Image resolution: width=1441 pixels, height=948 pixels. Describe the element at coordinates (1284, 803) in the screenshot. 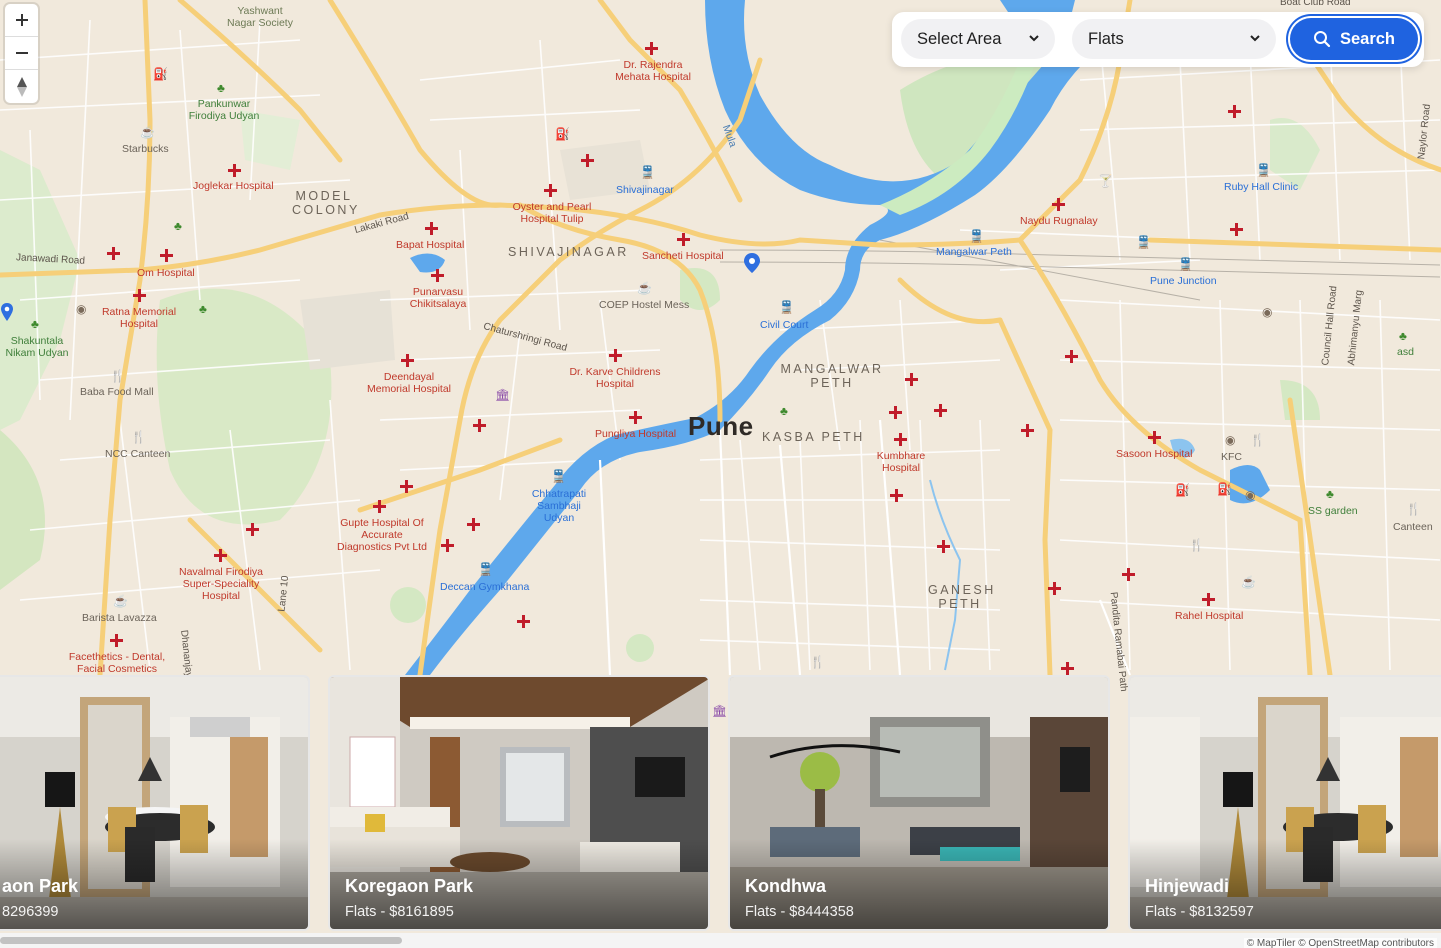

I see `property-card: Hinjewadi Flats - $8132597` at that location.